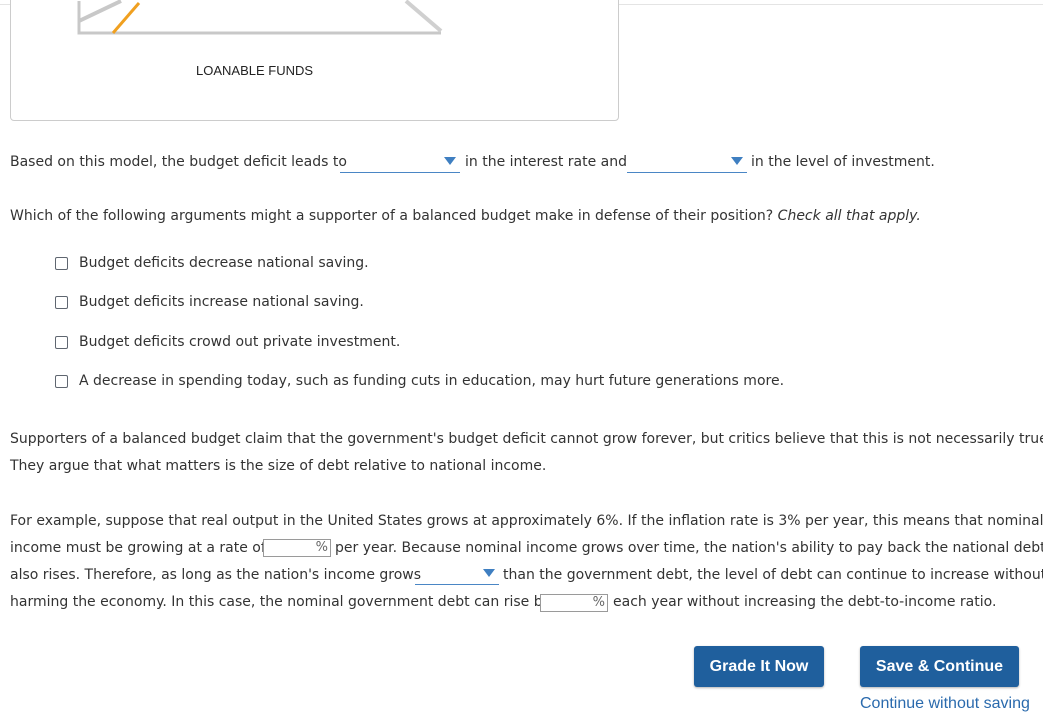 The image size is (1043, 717). What do you see at coordinates (255, 70) in the screenshot?
I see `x-axis-label: LOANABLE FUNDS` at bounding box center [255, 70].